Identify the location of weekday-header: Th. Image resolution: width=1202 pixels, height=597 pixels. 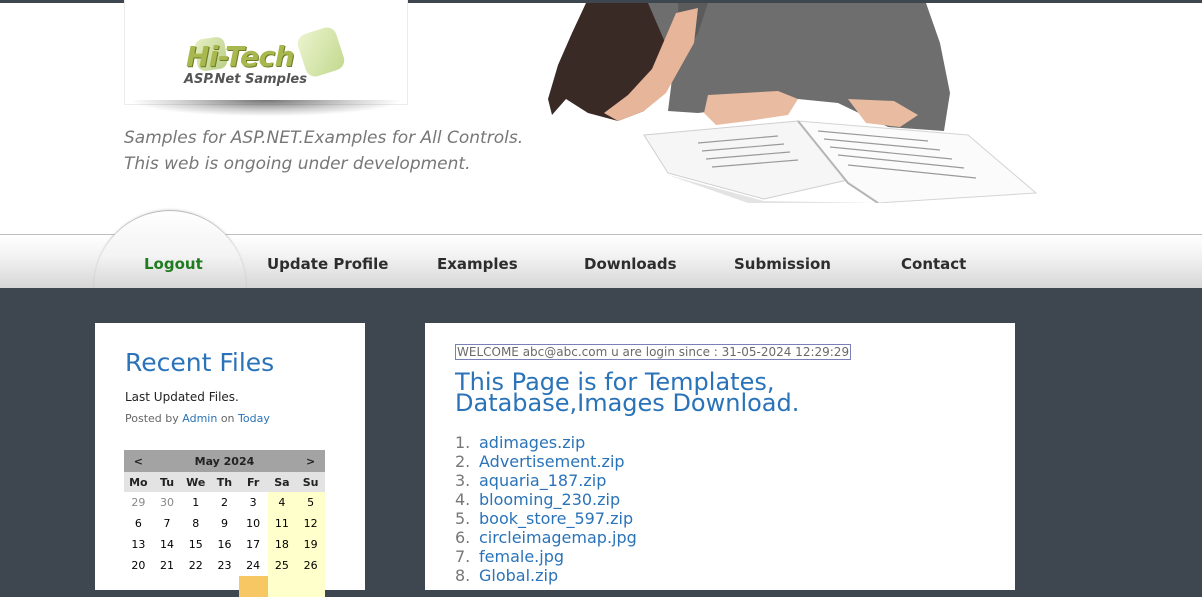
(224, 482).